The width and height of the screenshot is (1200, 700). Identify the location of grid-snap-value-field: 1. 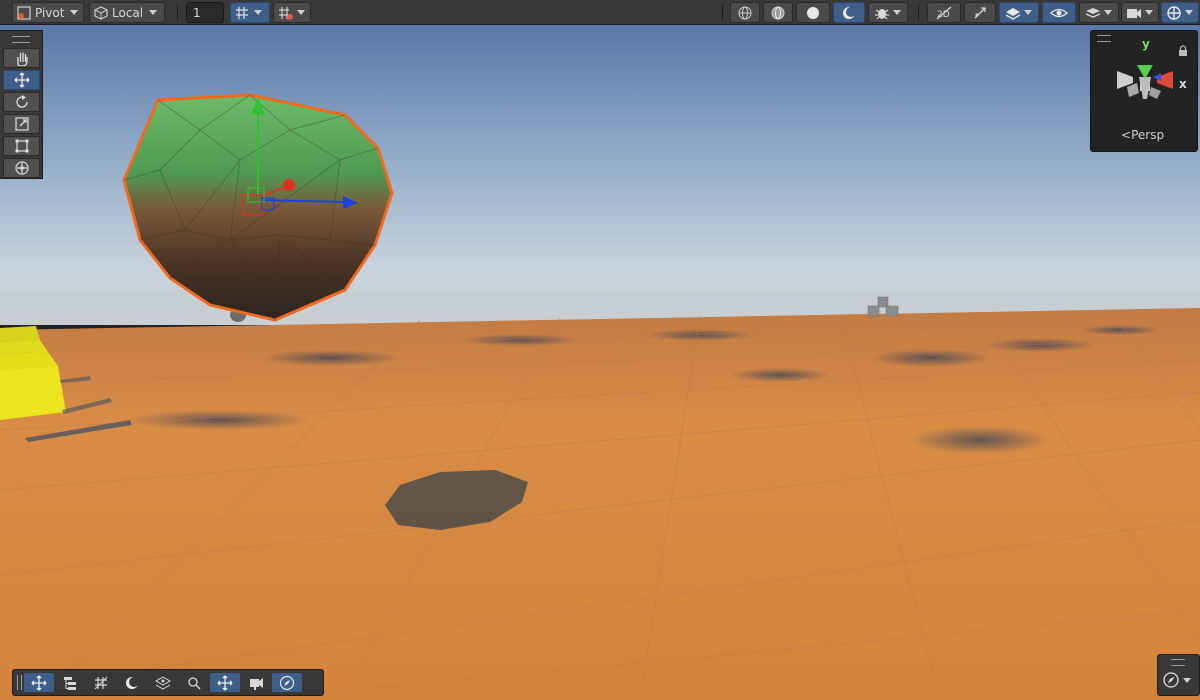
(205, 12).